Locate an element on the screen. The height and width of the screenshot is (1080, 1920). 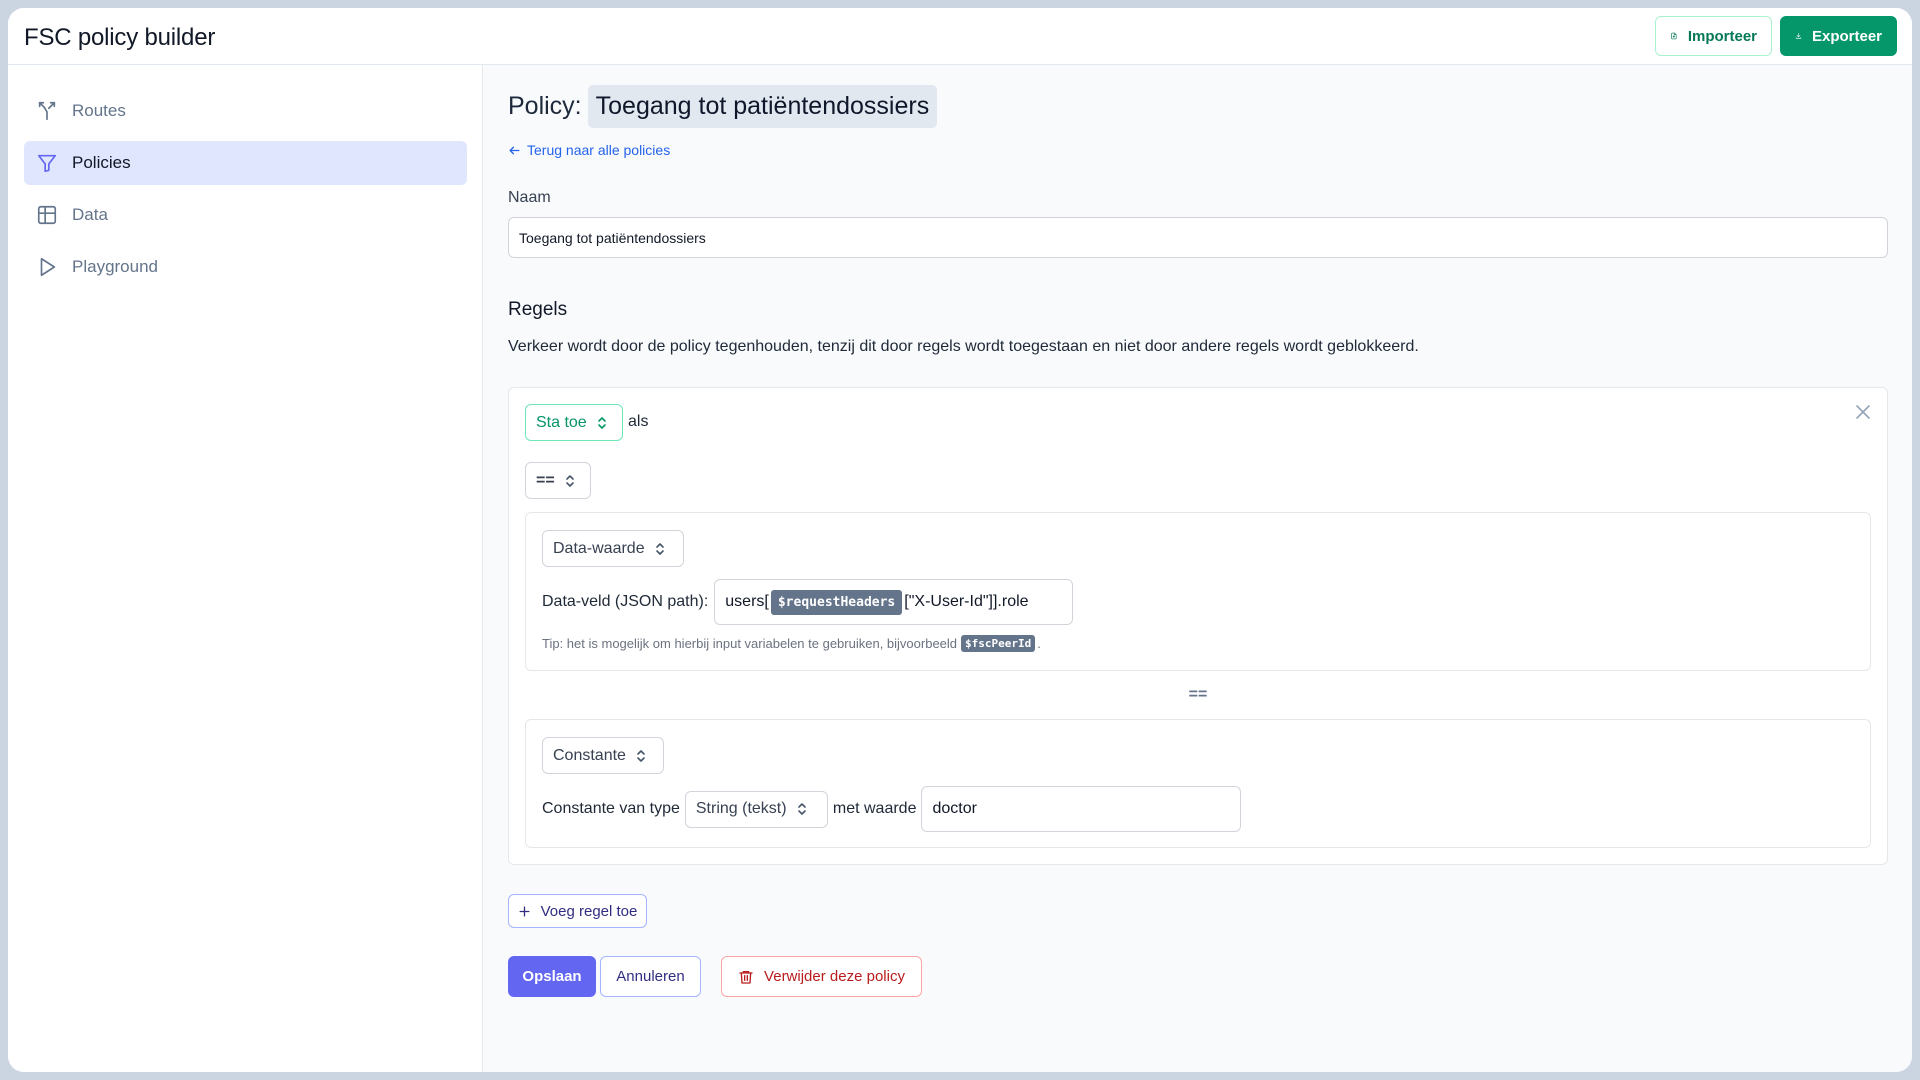
variable-chip: $requestHeaders is located at coordinates (836, 602).